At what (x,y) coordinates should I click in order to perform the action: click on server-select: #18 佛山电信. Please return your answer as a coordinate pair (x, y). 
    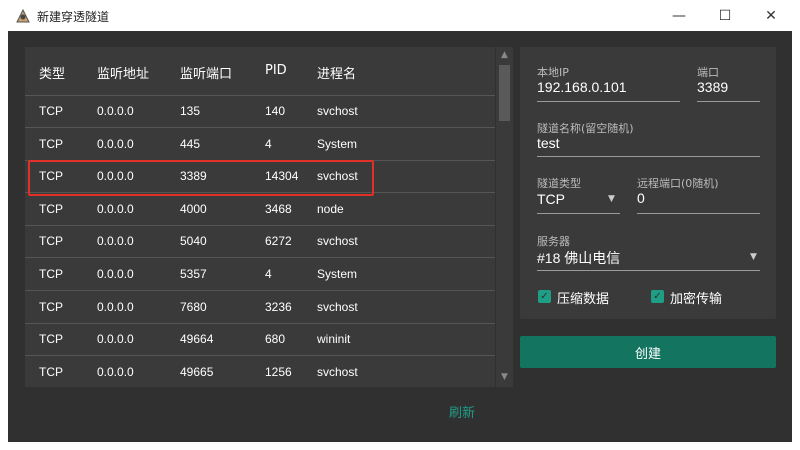
    Looking at the image, I should click on (578, 258).